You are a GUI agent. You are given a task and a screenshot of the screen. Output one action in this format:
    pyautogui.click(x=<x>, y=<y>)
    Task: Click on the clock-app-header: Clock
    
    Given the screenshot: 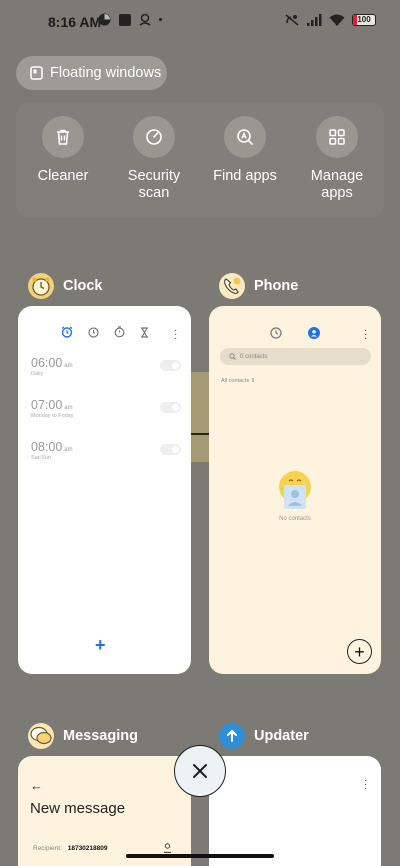 What is the action you would take?
    pyautogui.click(x=65, y=286)
    